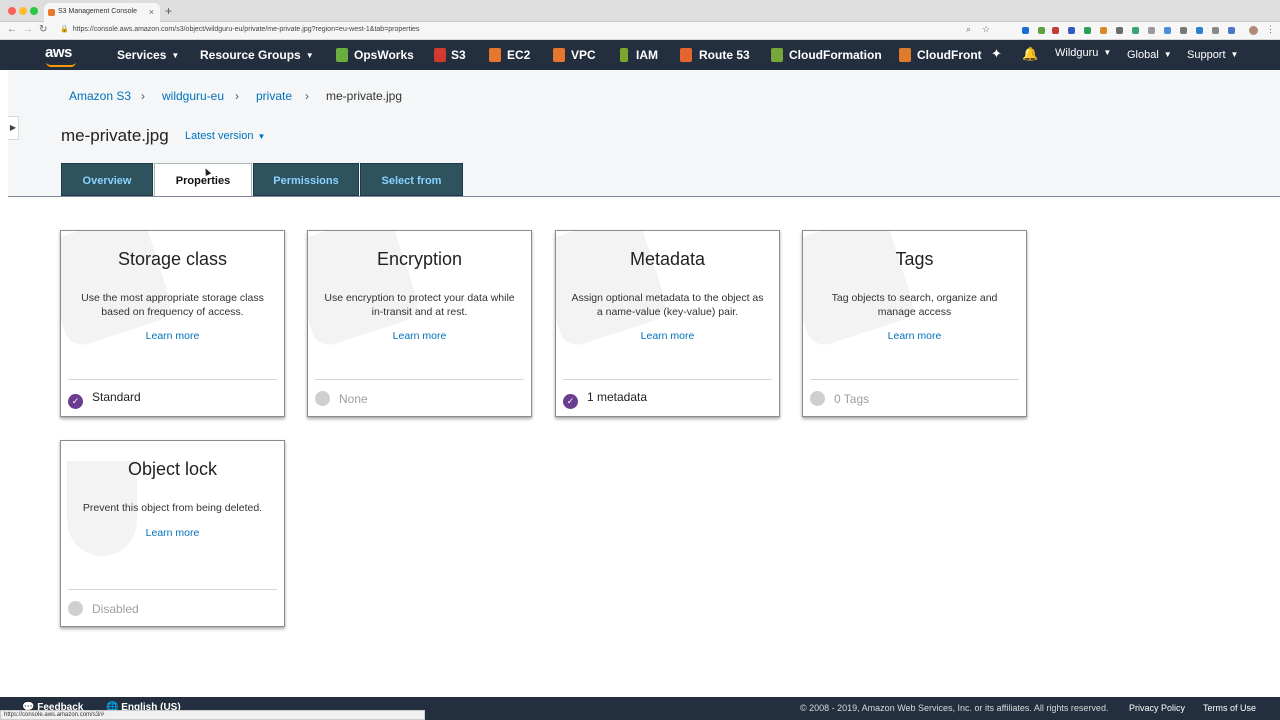 The height and width of the screenshot is (720, 1280). Describe the element at coordinates (617, 397) in the screenshot. I see `status-text: 1 metadata` at that location.